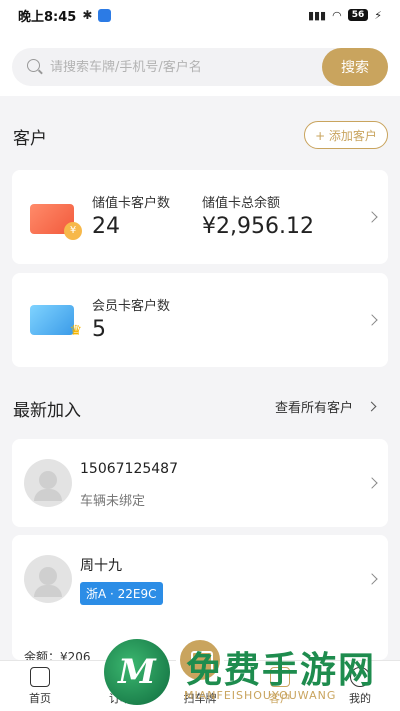 The width and height of the screenshot is (400, 711). I want to click on app-notification-icon, so click(105, 15).